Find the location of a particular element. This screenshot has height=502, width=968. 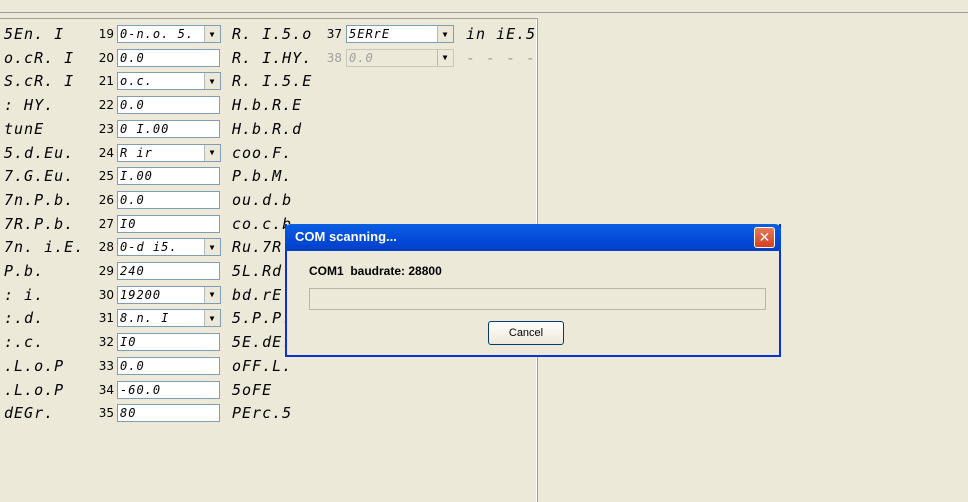

param-number: 37 is located at coordinates (334, 34).